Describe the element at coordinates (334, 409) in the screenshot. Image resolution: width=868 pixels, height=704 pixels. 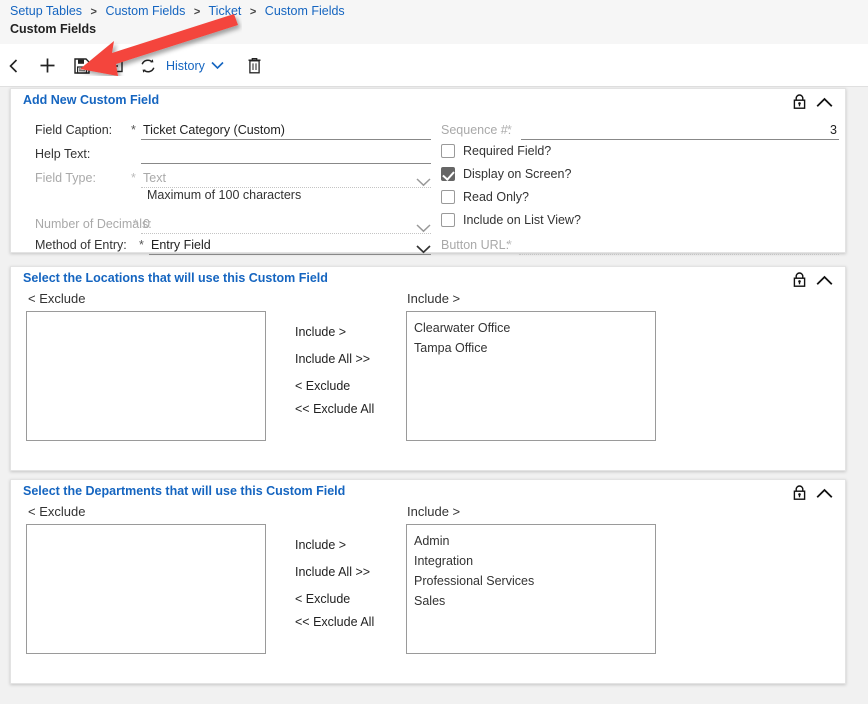
I see `locations-exclude-all-button: << Exclude All` at that location.